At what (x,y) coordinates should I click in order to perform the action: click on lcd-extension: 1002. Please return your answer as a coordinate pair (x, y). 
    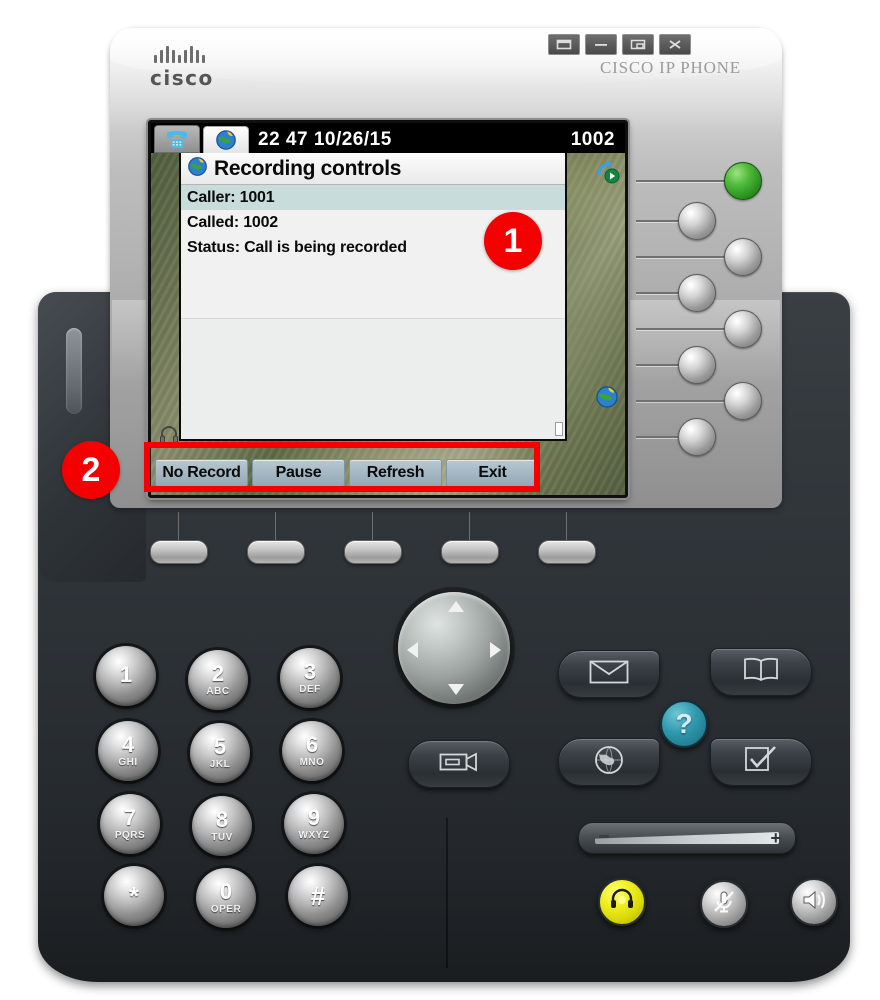
    Looking at the image, I should click on (592, 139).